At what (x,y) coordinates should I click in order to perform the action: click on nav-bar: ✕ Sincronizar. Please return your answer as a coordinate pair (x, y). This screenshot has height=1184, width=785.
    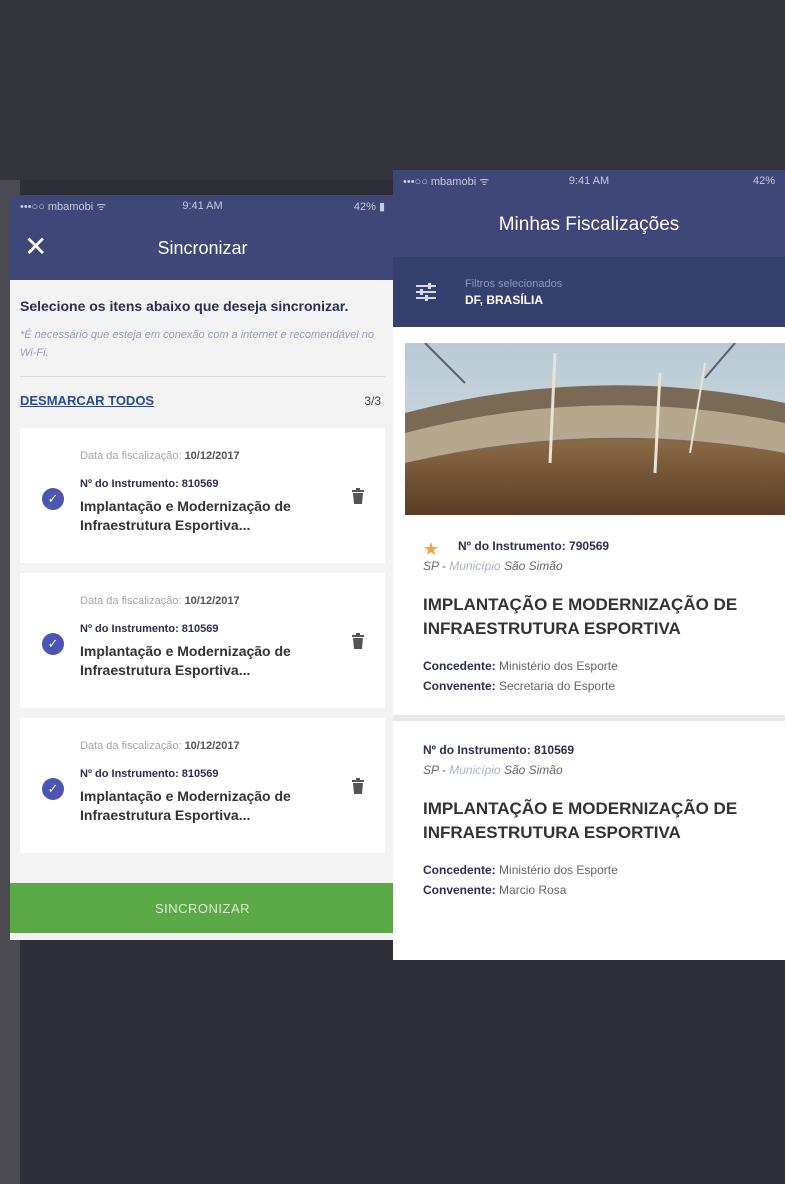
    Looking at the image, I should click on (202, 248).